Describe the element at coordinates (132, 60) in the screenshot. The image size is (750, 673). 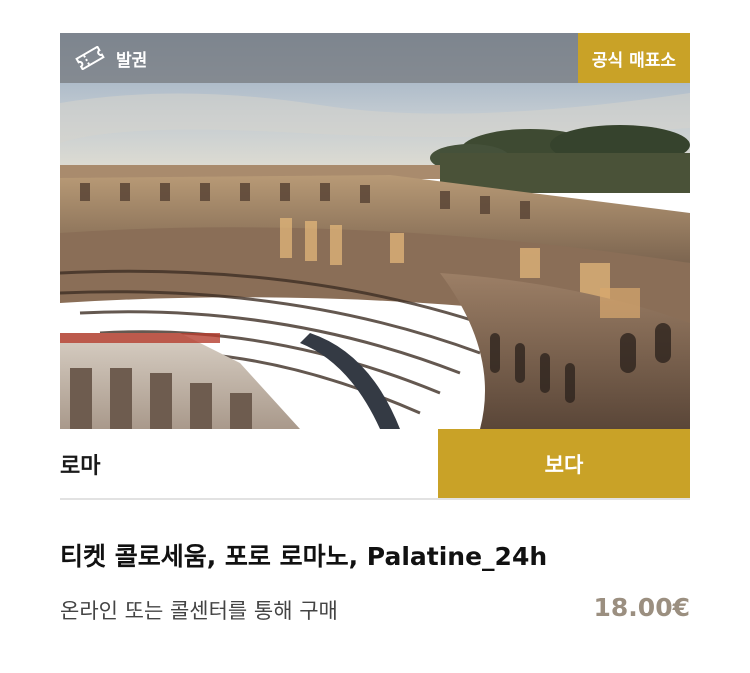
I see `ticket-label: 발권` at that location.